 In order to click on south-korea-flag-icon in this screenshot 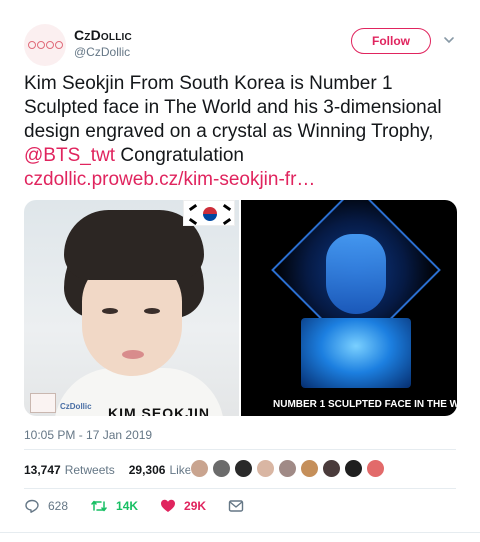, I will do `click(209, 213)`.